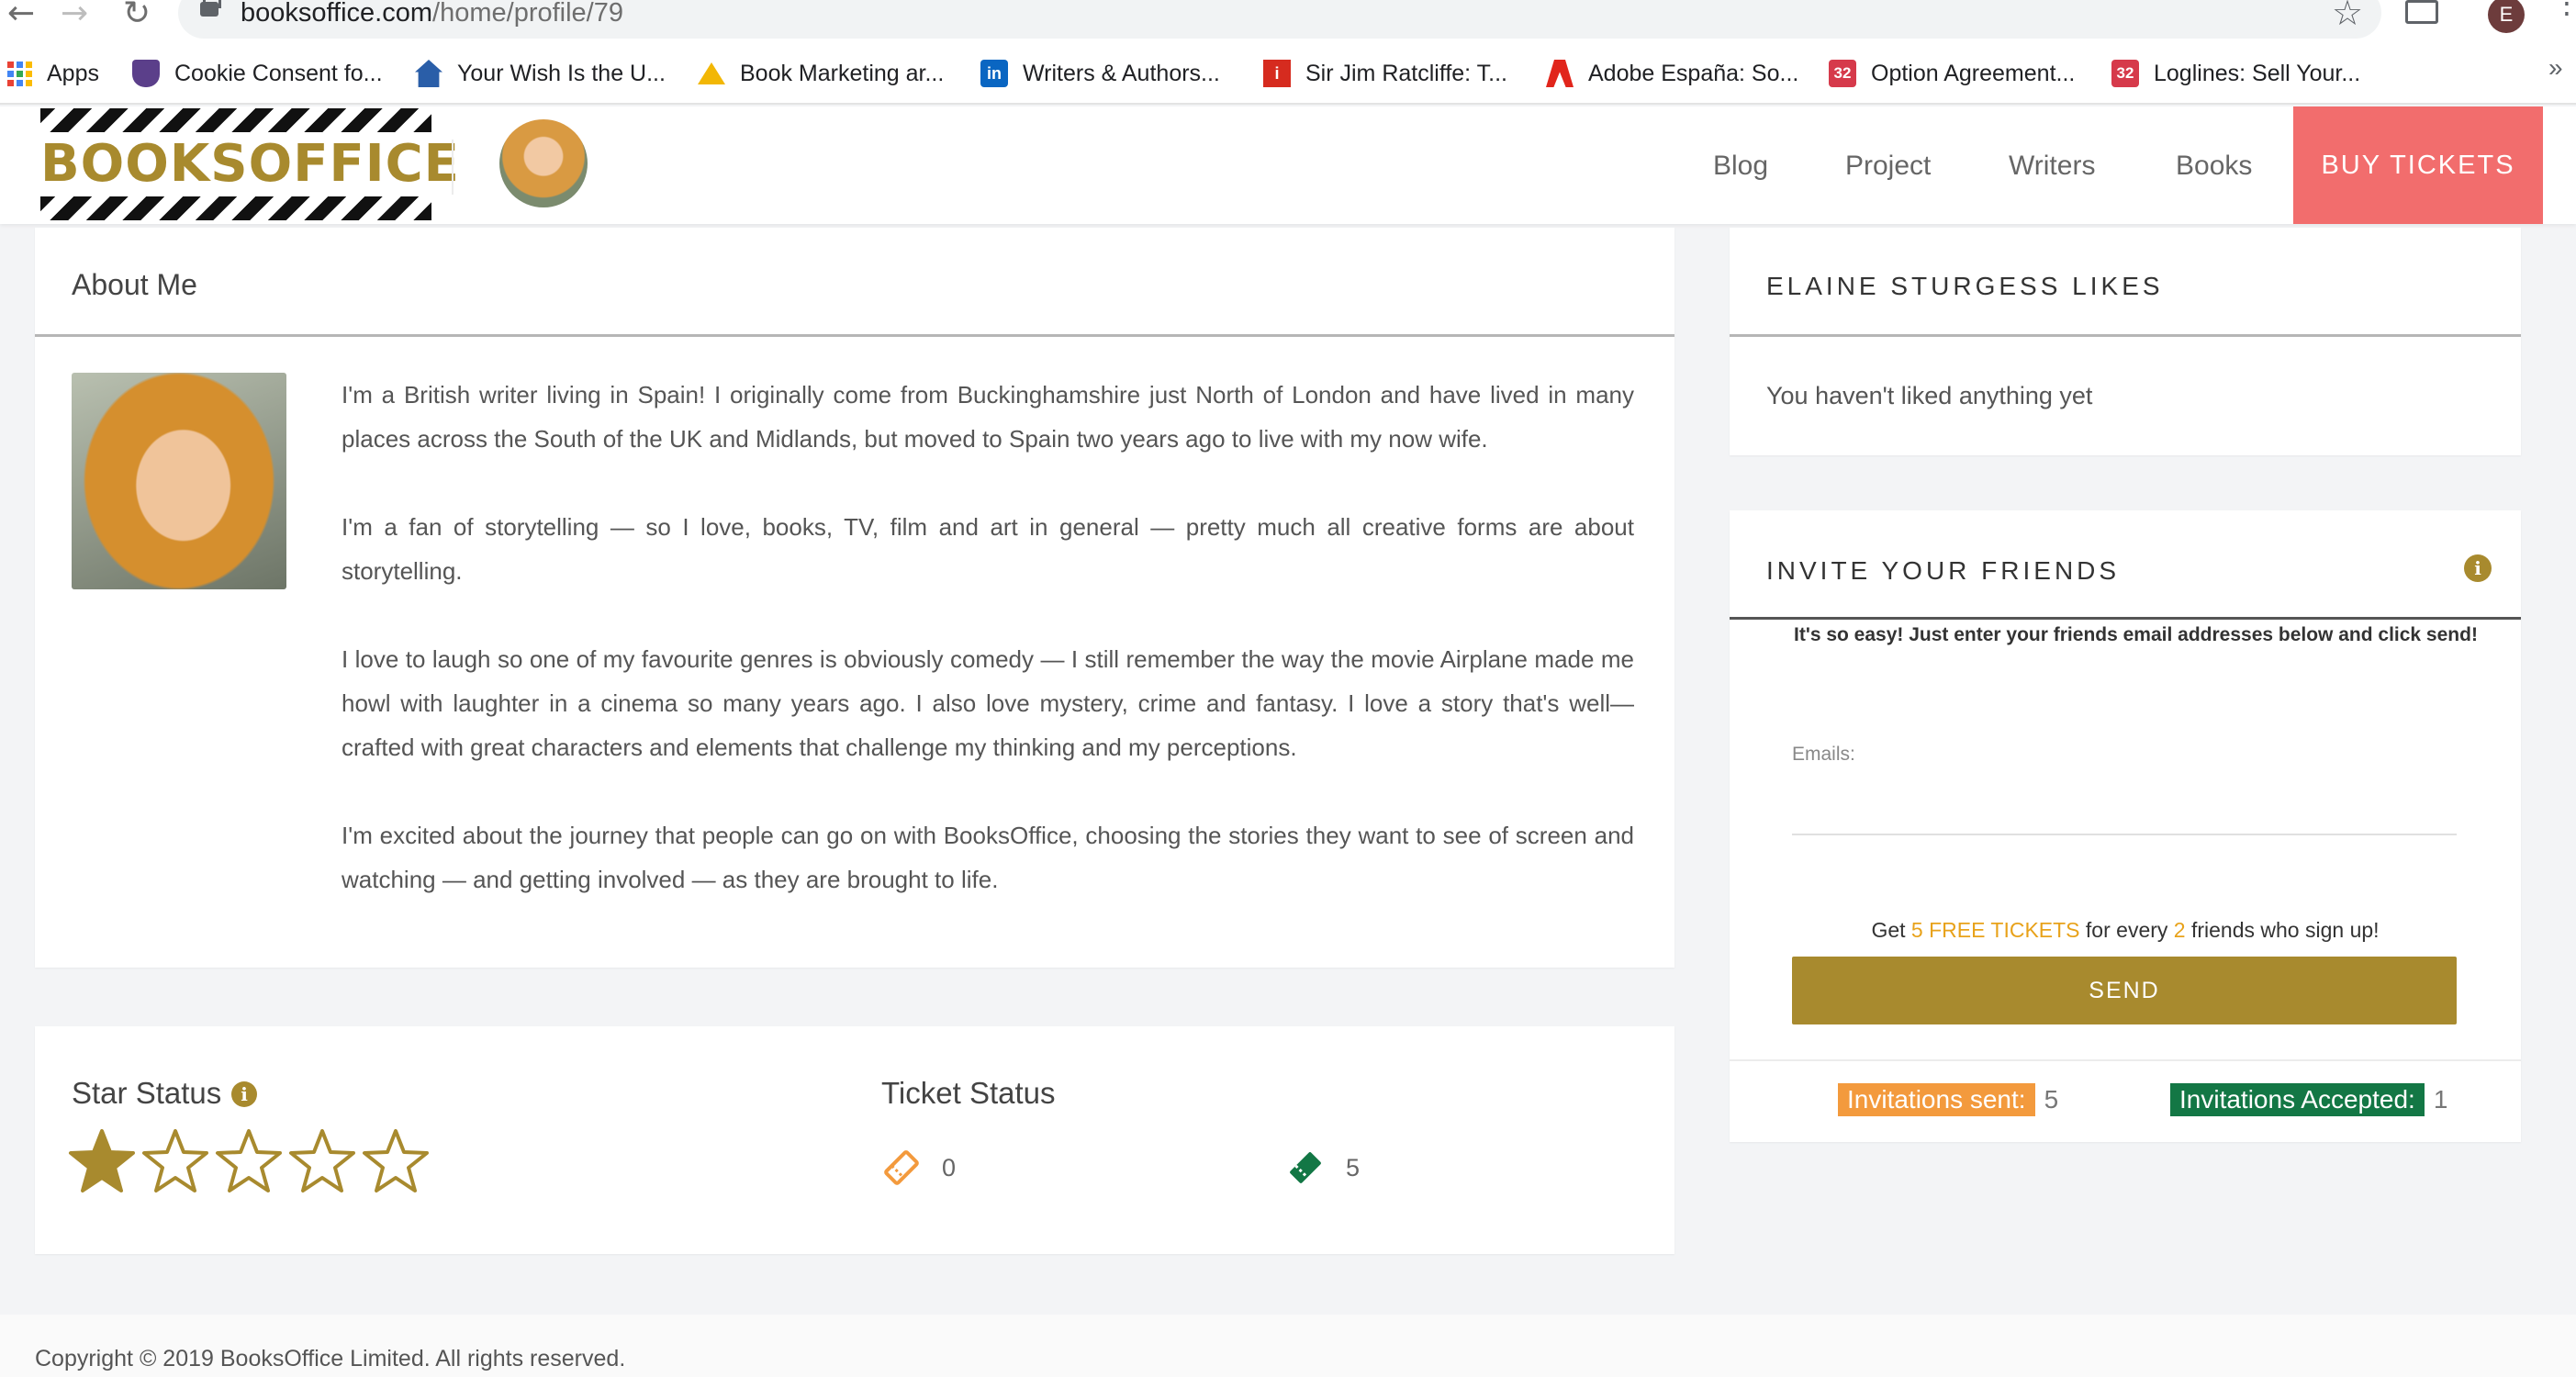 The width and height of the screenshot is (2576, 1377). Describe the element at coordinates (1277, 73) in the screenshot. I see `independent-icon: i` at that location.